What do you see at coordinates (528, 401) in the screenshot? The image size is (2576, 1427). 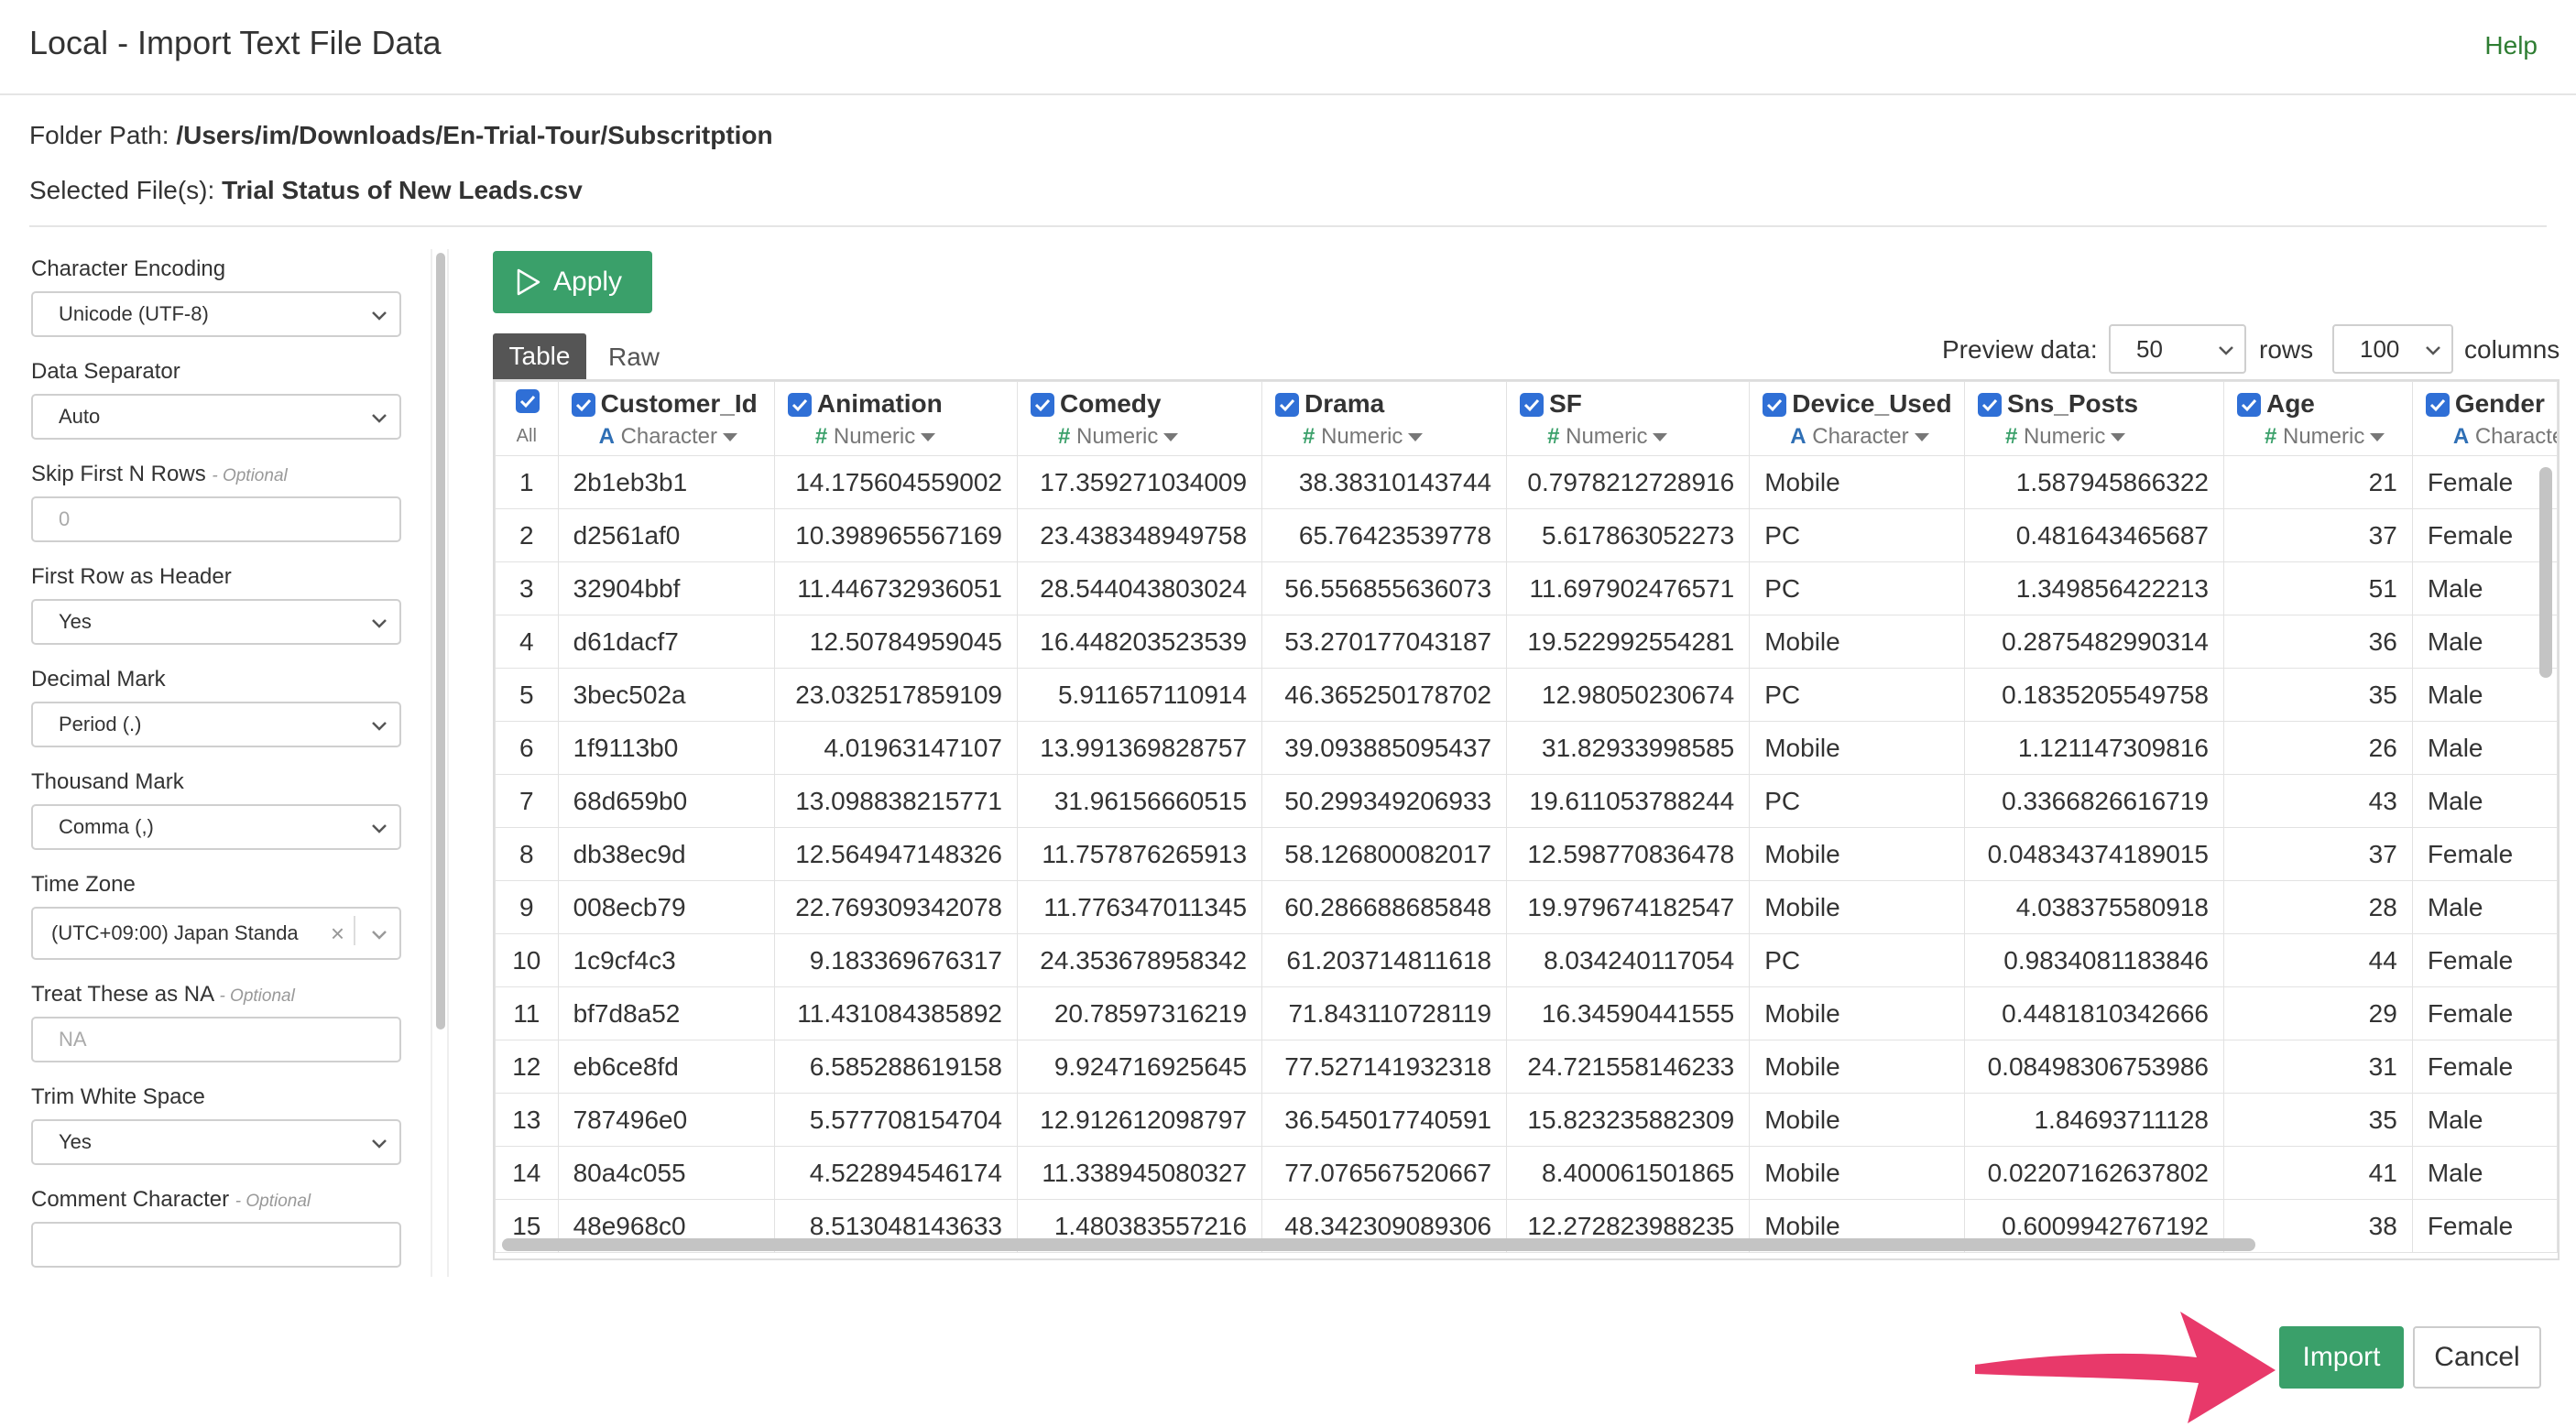 I see `select-all-checkbox` at bounding box center [528, 401].